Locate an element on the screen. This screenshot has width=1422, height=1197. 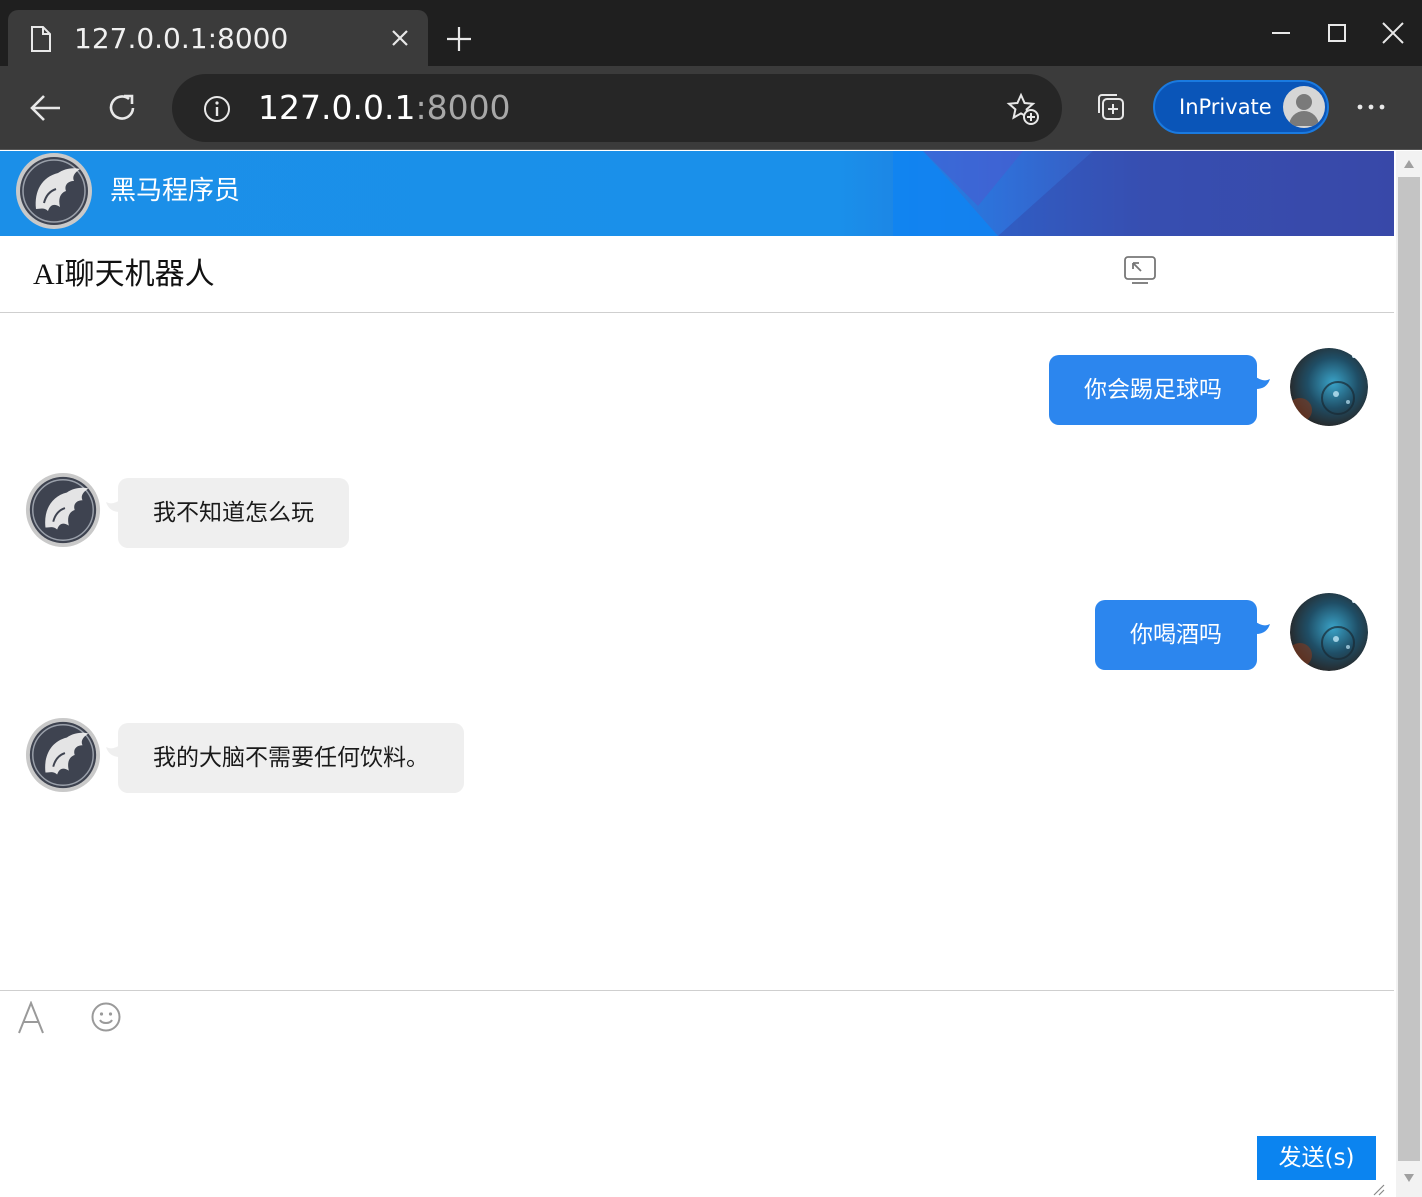
message-row: 我不知道怎么玩 is located at coordinates (697, 510).